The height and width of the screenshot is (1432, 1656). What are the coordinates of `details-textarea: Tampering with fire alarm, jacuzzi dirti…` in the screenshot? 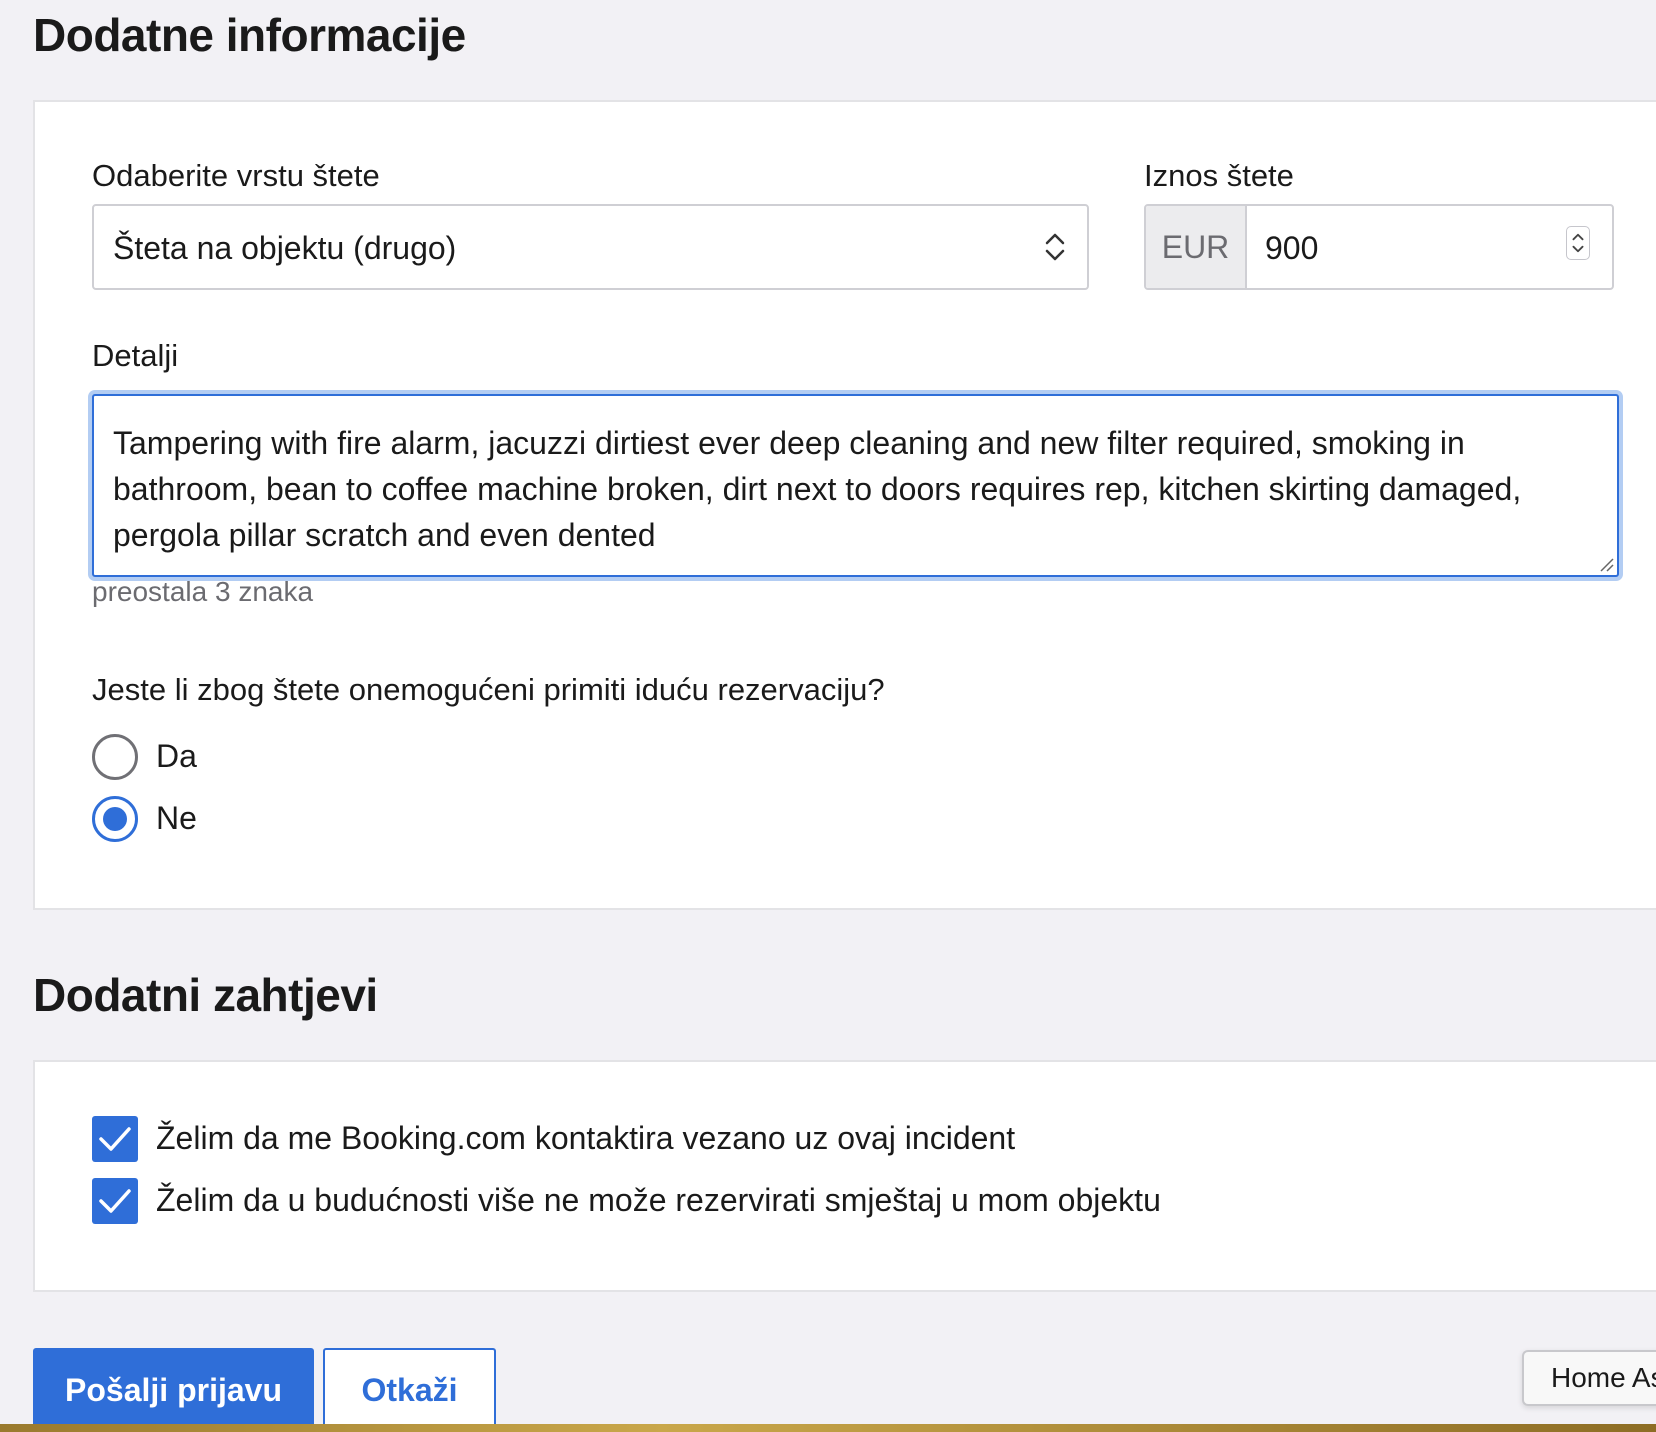 It's located at (855, 485).